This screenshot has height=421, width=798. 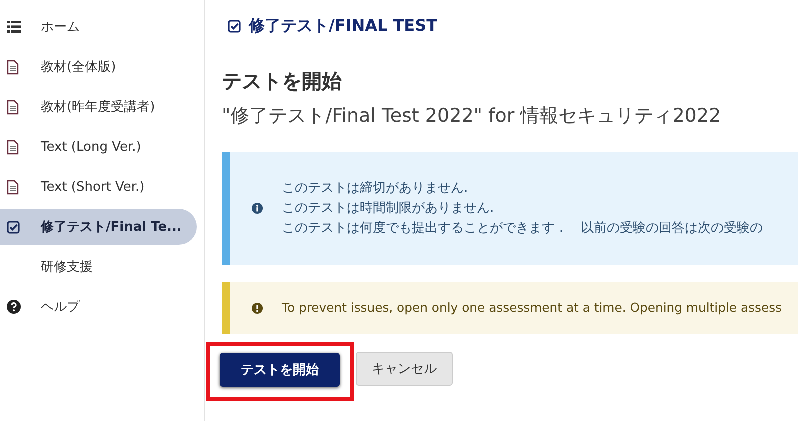 What do you see at coordinates (98, 267) in the screenshot?
I see `sidebar-item: 研修支援` at bounding box center [98, 267].